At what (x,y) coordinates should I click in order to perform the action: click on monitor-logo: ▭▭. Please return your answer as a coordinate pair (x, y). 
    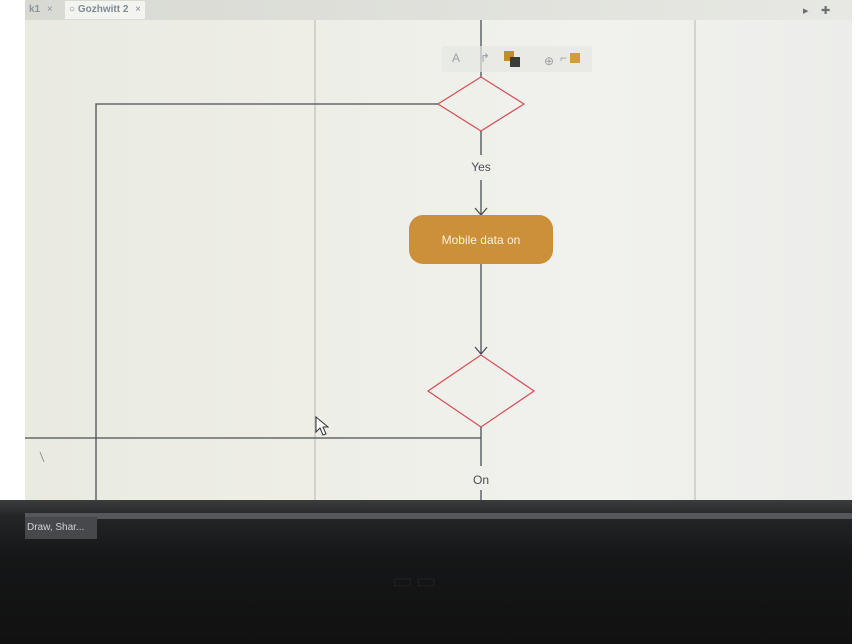
    Looking at the image, I should click on (416, 580).